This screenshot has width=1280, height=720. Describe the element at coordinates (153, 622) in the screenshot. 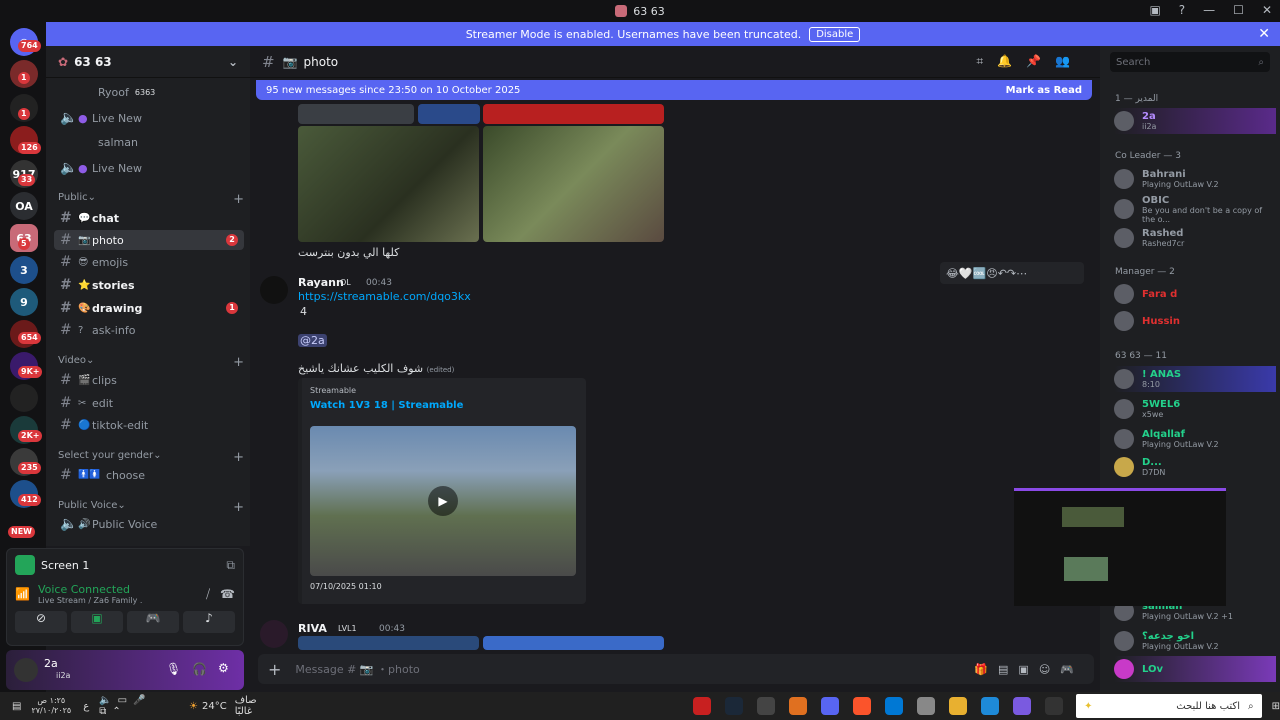

I see `activity-button: 🎮` at that location.